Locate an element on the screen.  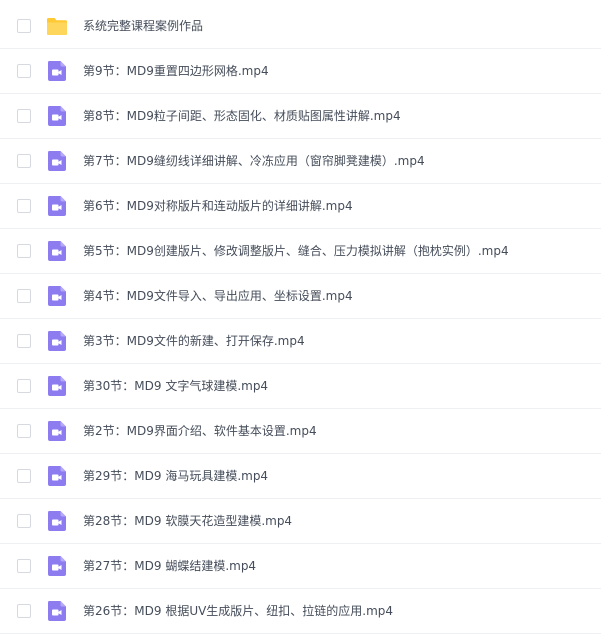
file-row: 第2节：MD9界面介绍、软件基本设置.mp4 is located at coordinates (300, 431).